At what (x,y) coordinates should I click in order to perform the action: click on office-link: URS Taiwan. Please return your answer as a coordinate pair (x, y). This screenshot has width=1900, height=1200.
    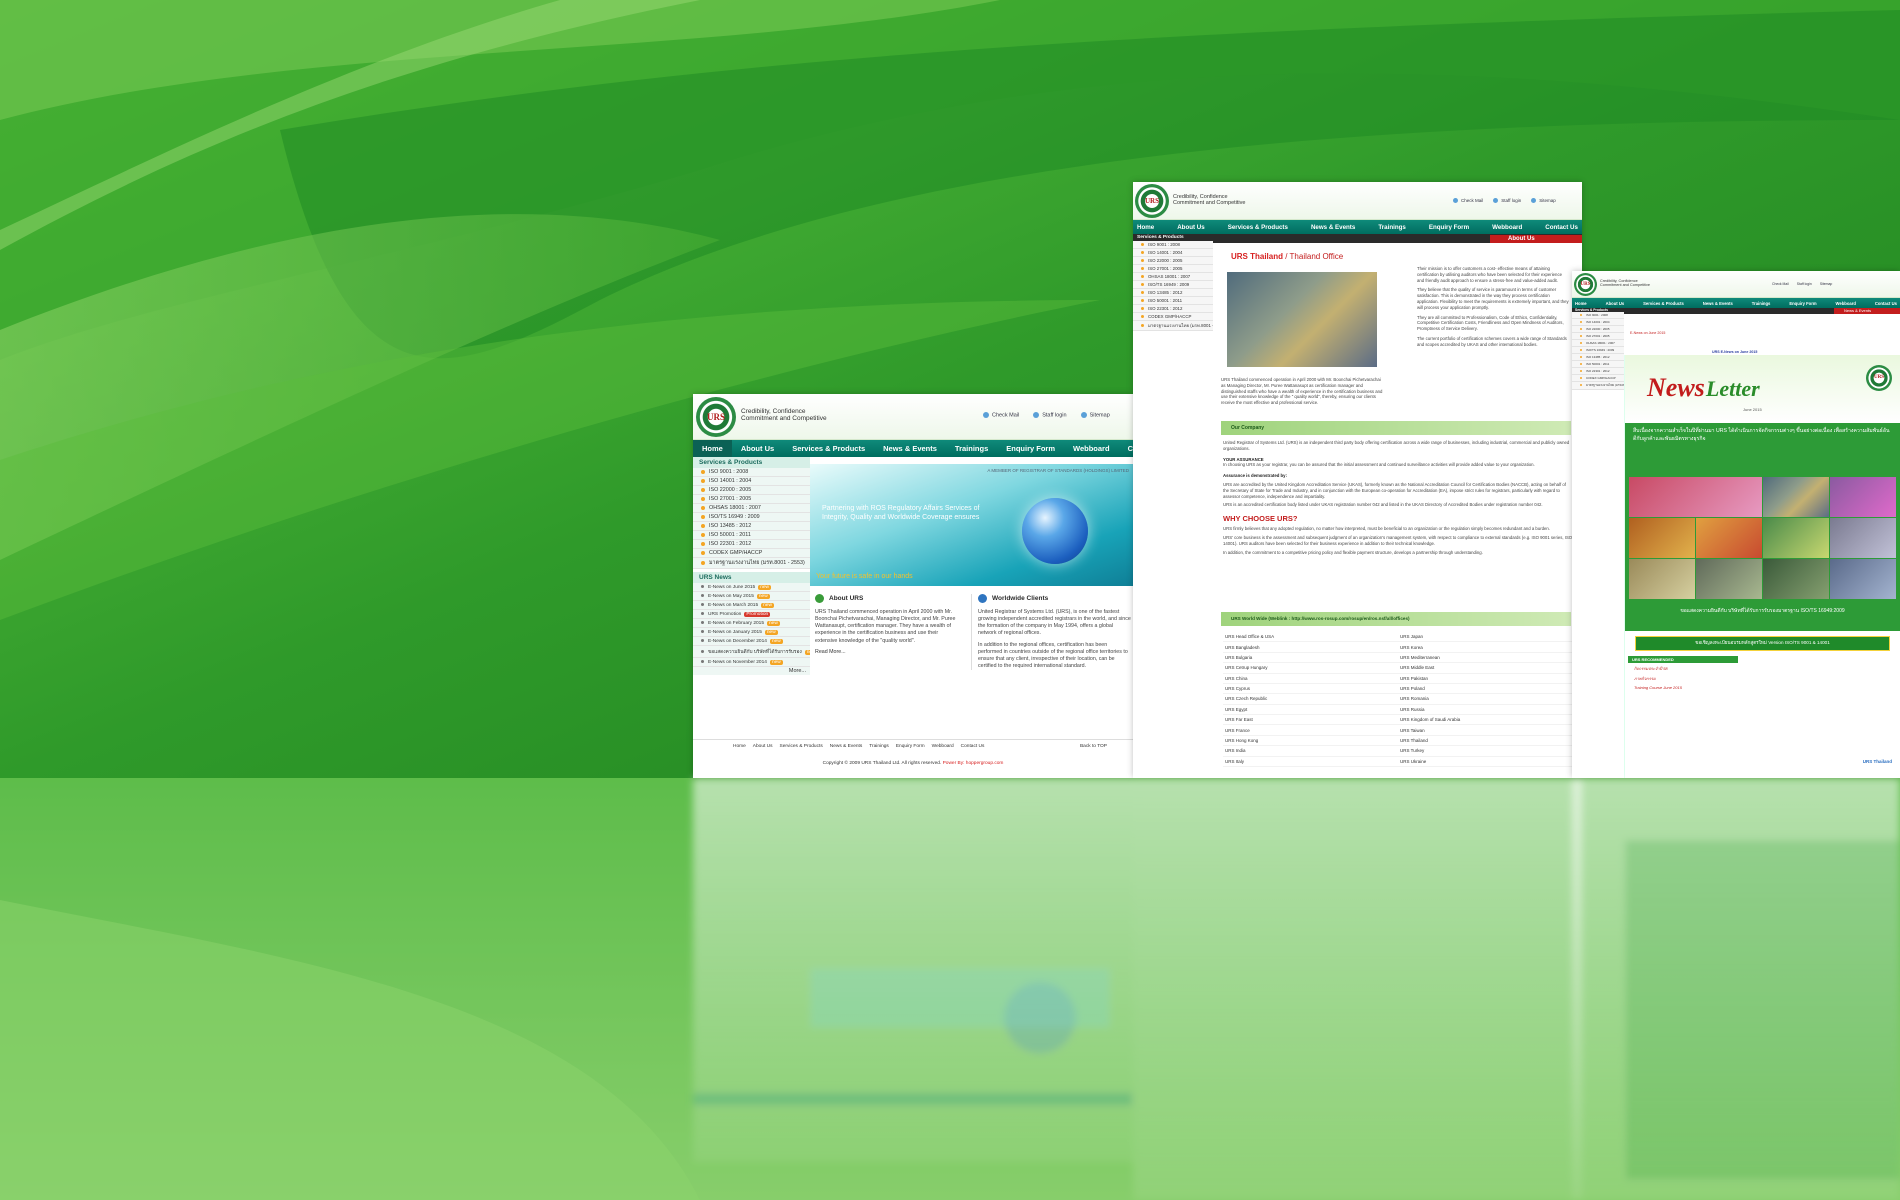
    Looking at the image, I should click on (1485, 730).